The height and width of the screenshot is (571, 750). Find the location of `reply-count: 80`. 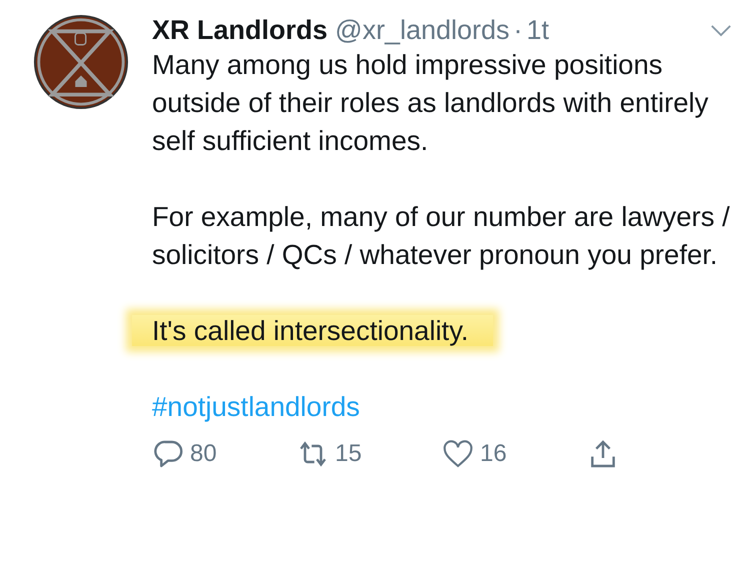

reply-count: 80 is located at coordinates (203, 454).